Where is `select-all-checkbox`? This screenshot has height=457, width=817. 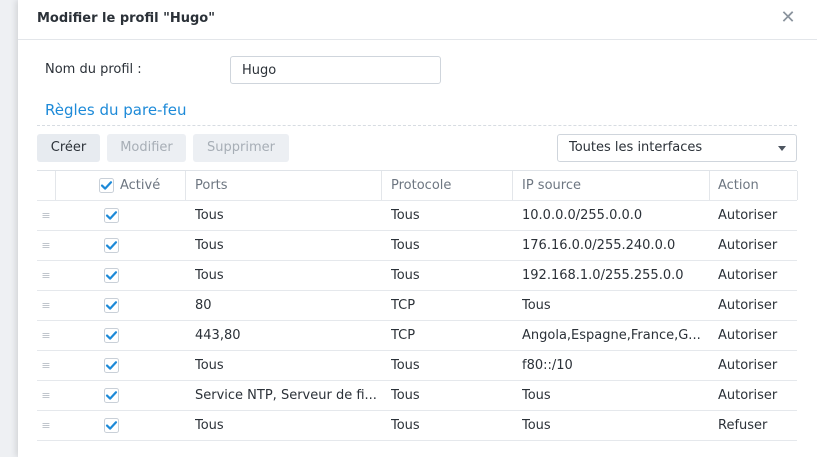 select-all-checkbox is located at coordinates (106, 185).